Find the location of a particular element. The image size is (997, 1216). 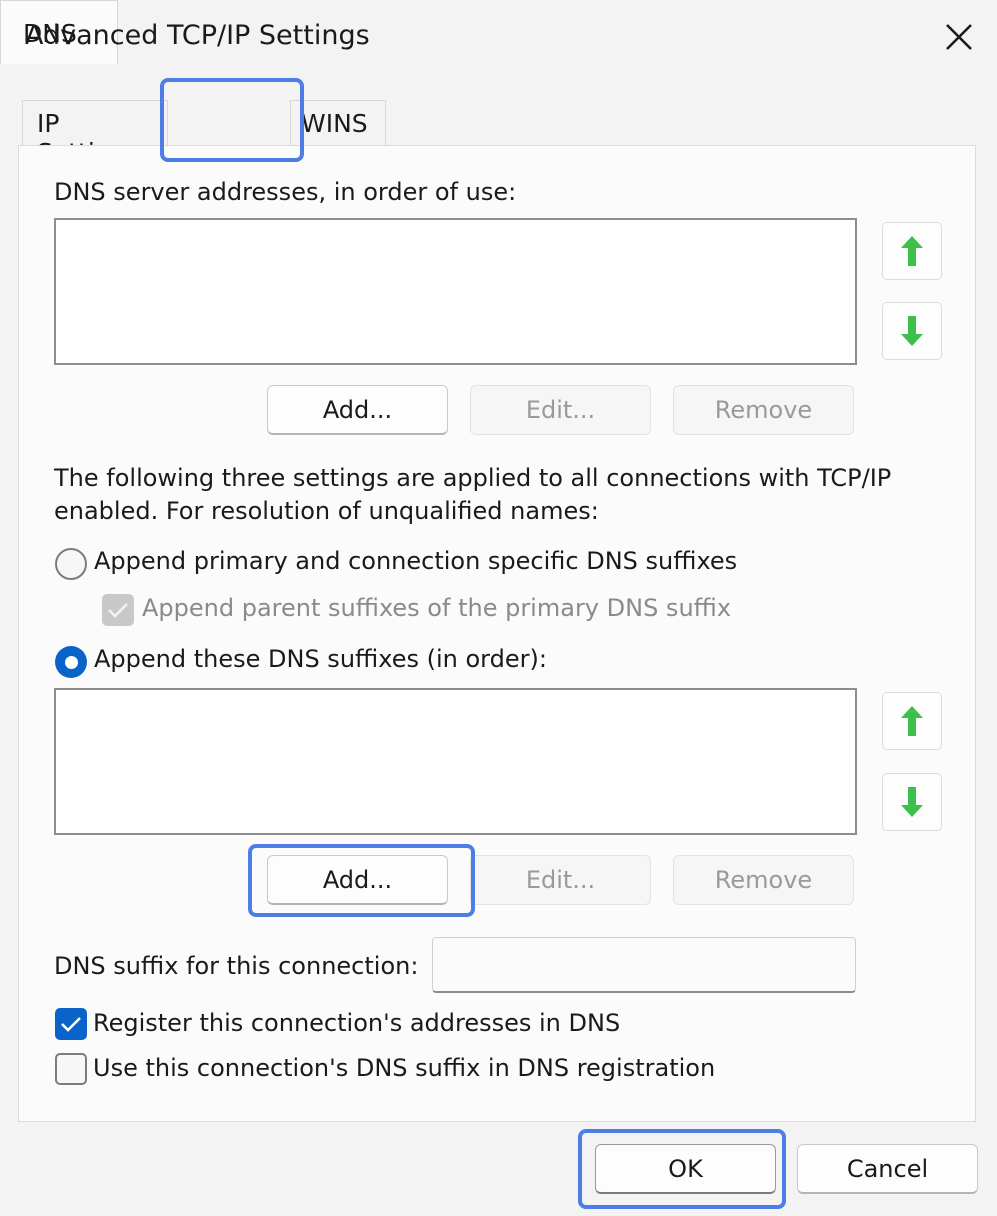

close-button is located at coordinates (959, 37).